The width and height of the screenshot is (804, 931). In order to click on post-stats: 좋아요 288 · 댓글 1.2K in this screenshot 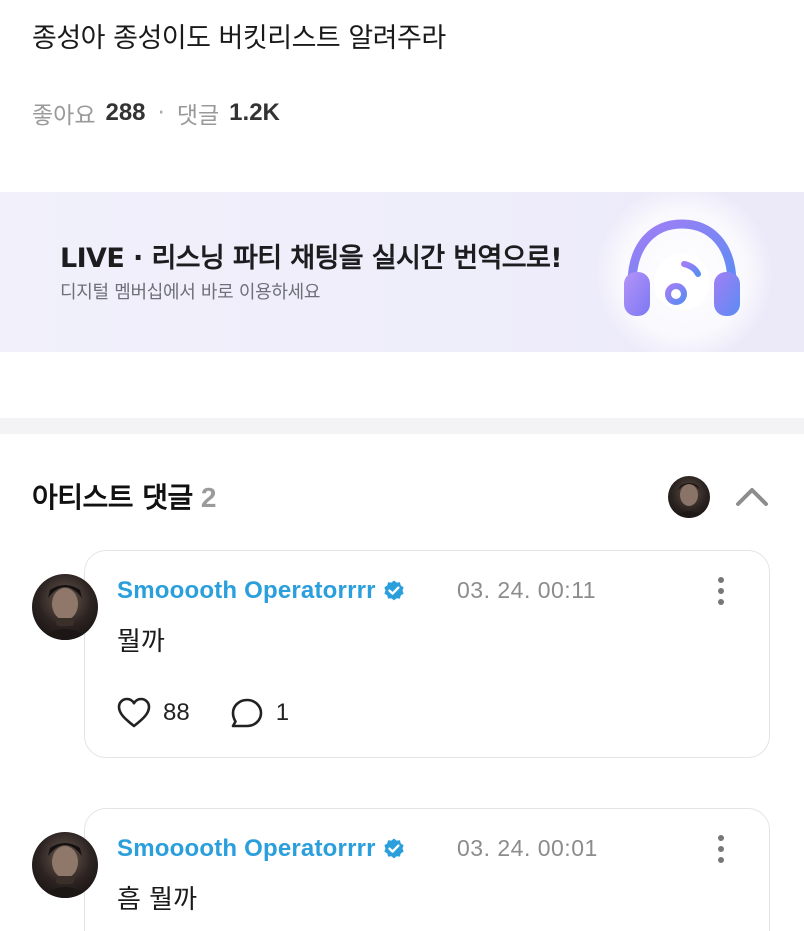, I will do `click(156, 113)`.